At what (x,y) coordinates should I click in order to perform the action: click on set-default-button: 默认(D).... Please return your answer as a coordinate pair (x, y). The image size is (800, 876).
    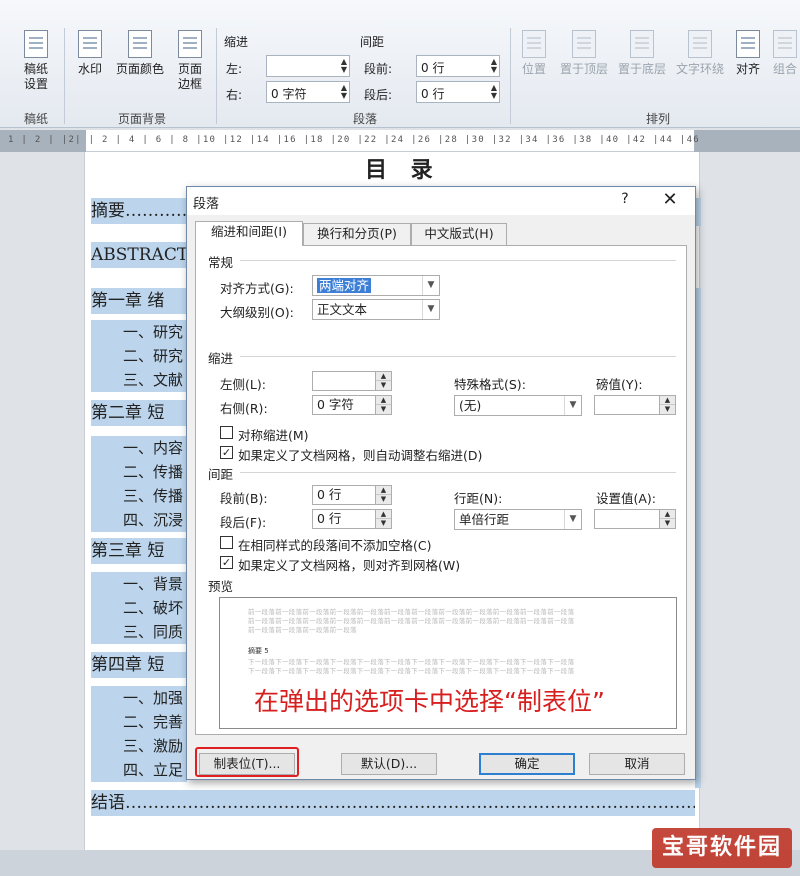
    Looking at the image, I should click on (389, 764).